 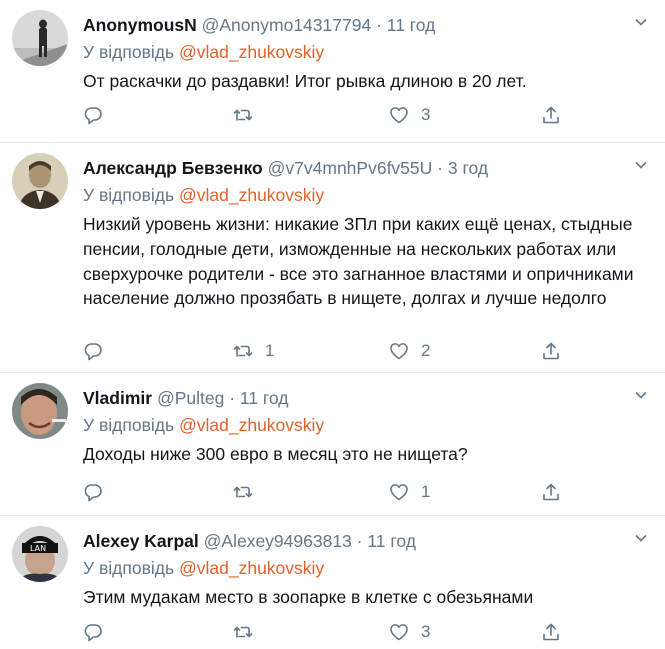 What do you see at coordinates (140, 25) in the screenshot?
I see `display-name: AnonymousN` at bounding box center [140, 25].